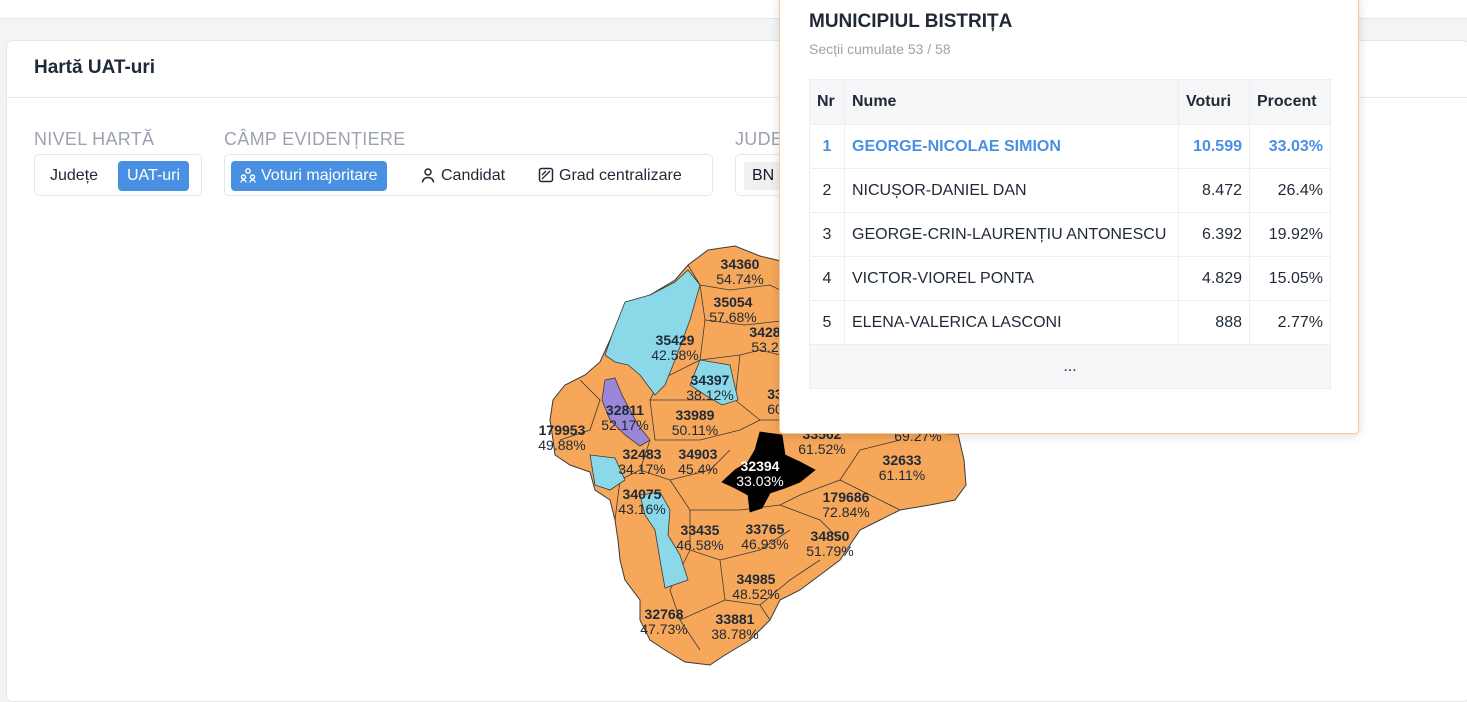  Describe the element at coordinates (1290, 102) in the screenshot. I see `col-header-procent: Procent` at that location.